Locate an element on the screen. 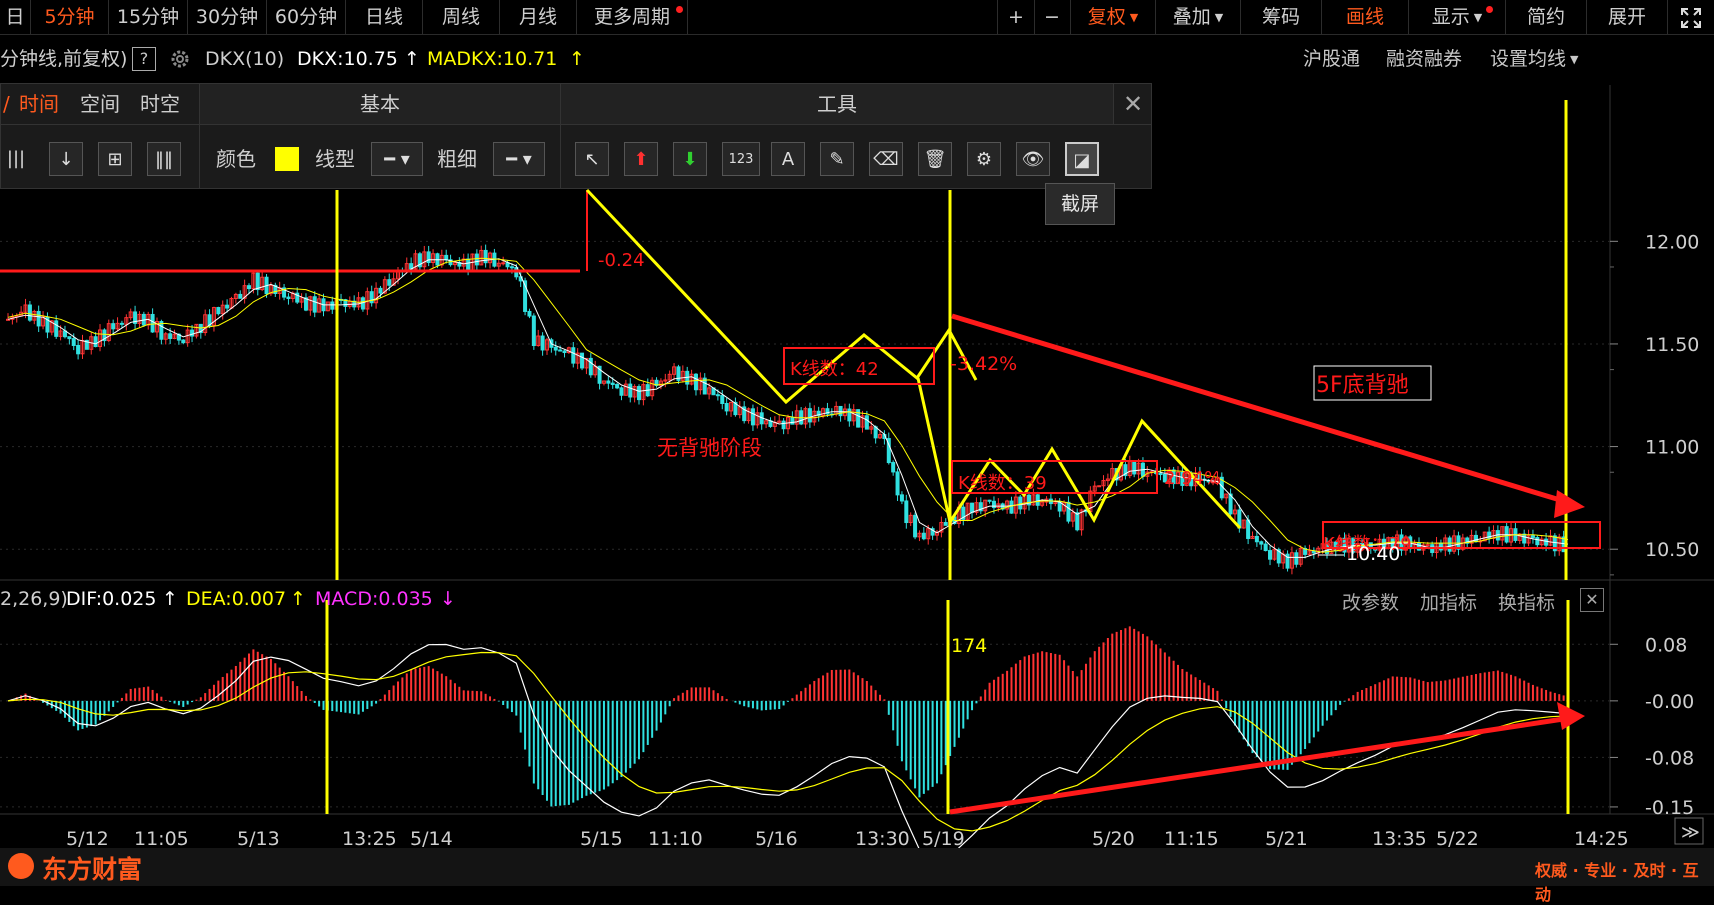 The image size is (1714, 905). period-daily: 日线 is located at coordinates (384, 17).